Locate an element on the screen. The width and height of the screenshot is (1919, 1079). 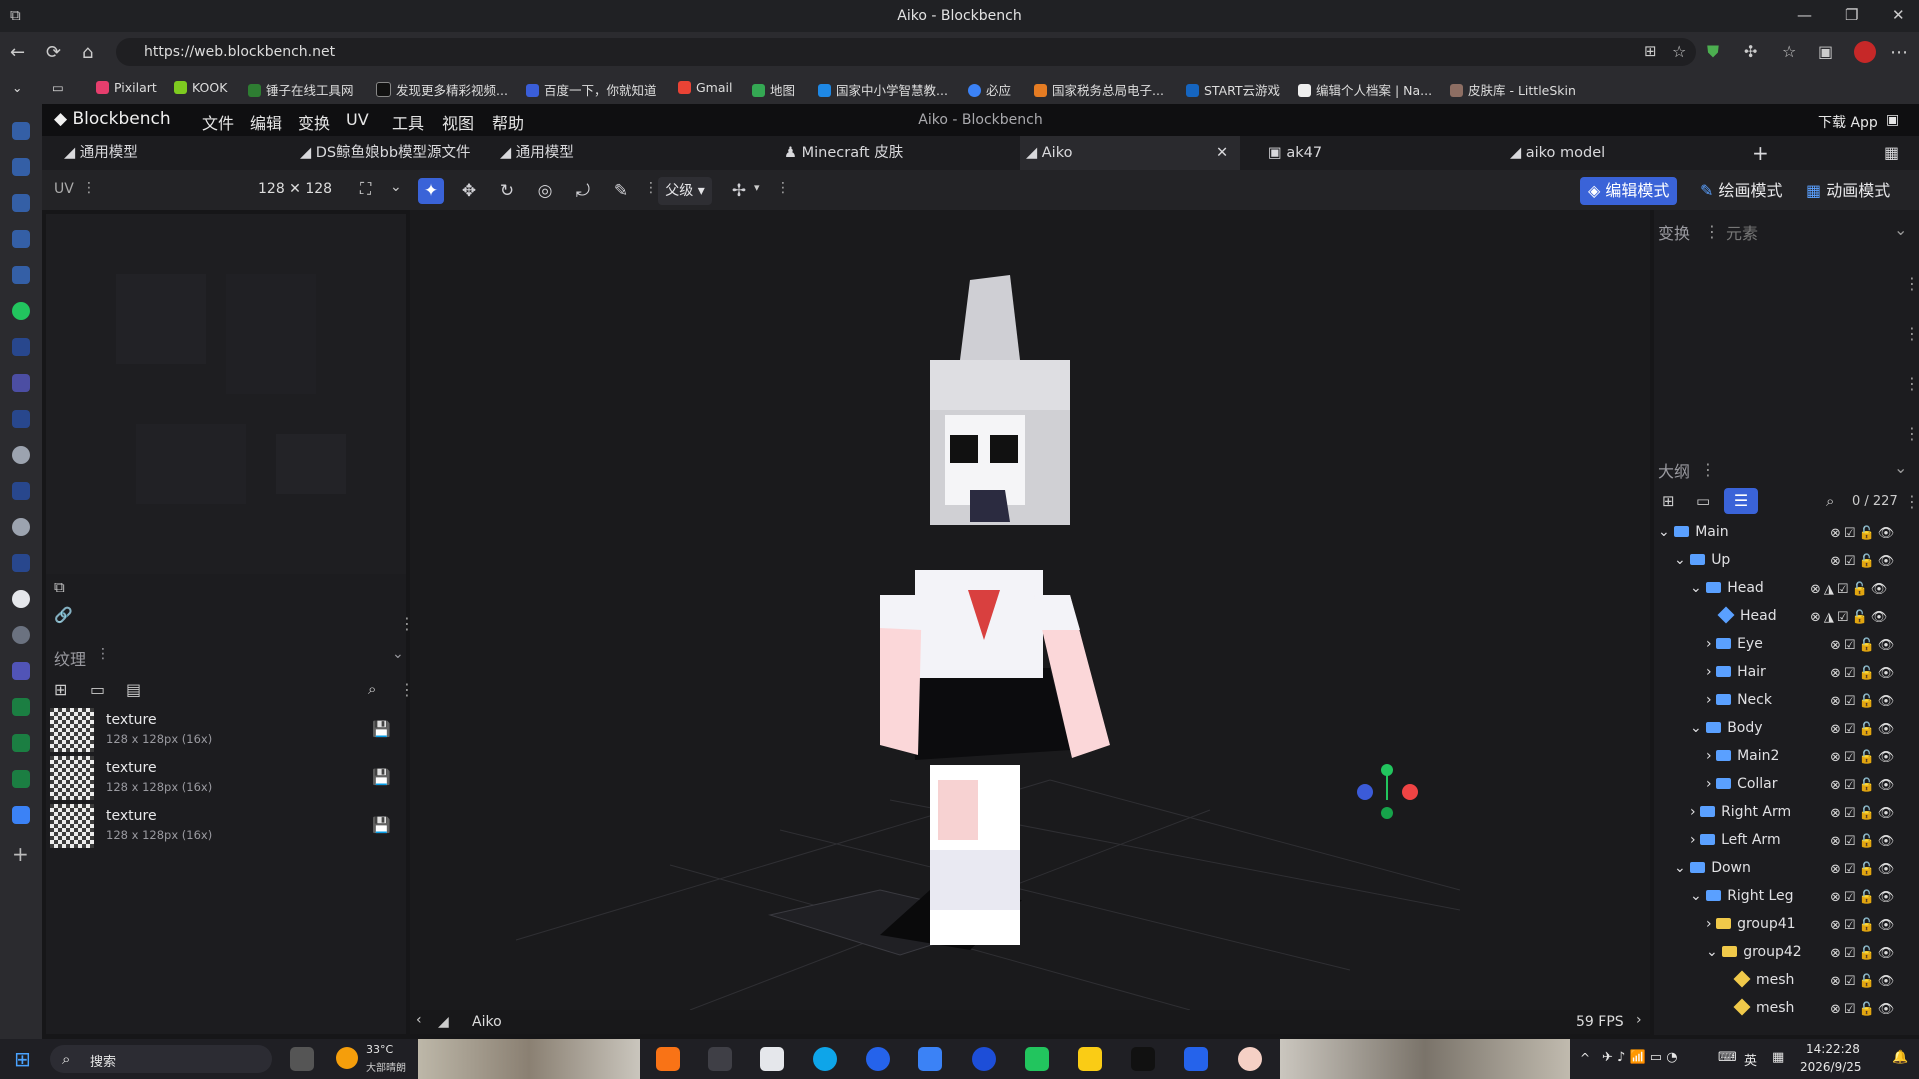
tab-project: ♟ Minecraft 皮肤 is located at coordinates (874, 153).